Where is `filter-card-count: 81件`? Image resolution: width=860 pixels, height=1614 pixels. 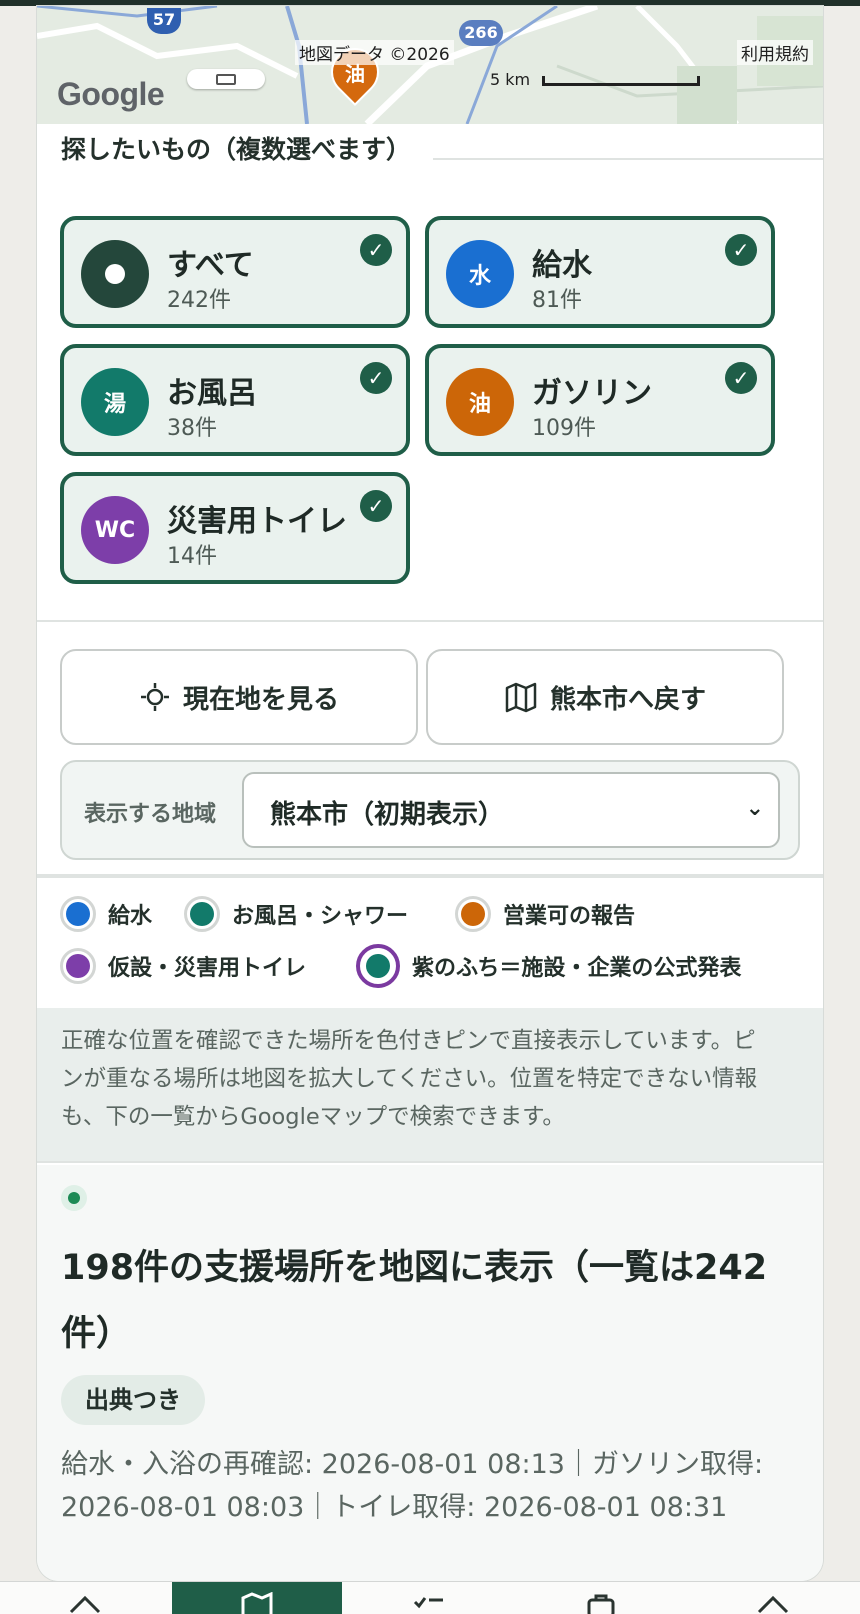 filter-card-count: 81件 is located at coordinates (557, 300).